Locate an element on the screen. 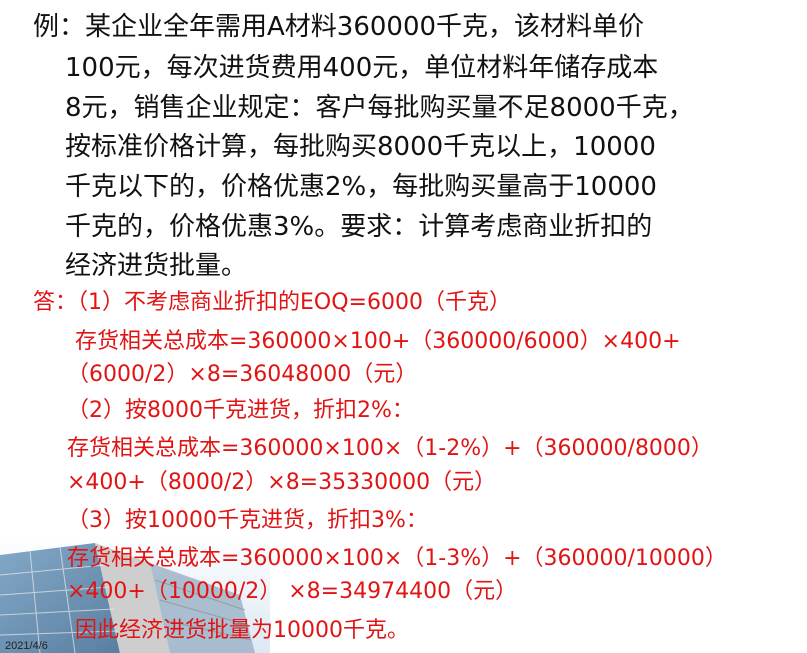 This screenshot has width=807, height=653. answer-line: （6000/2）×8=36048000（元） is located at coordinates (242, 374).